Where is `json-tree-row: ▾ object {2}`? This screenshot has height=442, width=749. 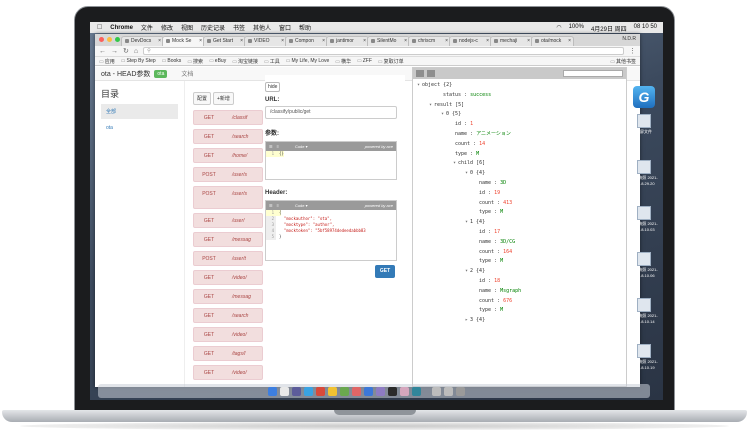
json-tree-row: ▾ object {2} is located at coordinates (519, 86).